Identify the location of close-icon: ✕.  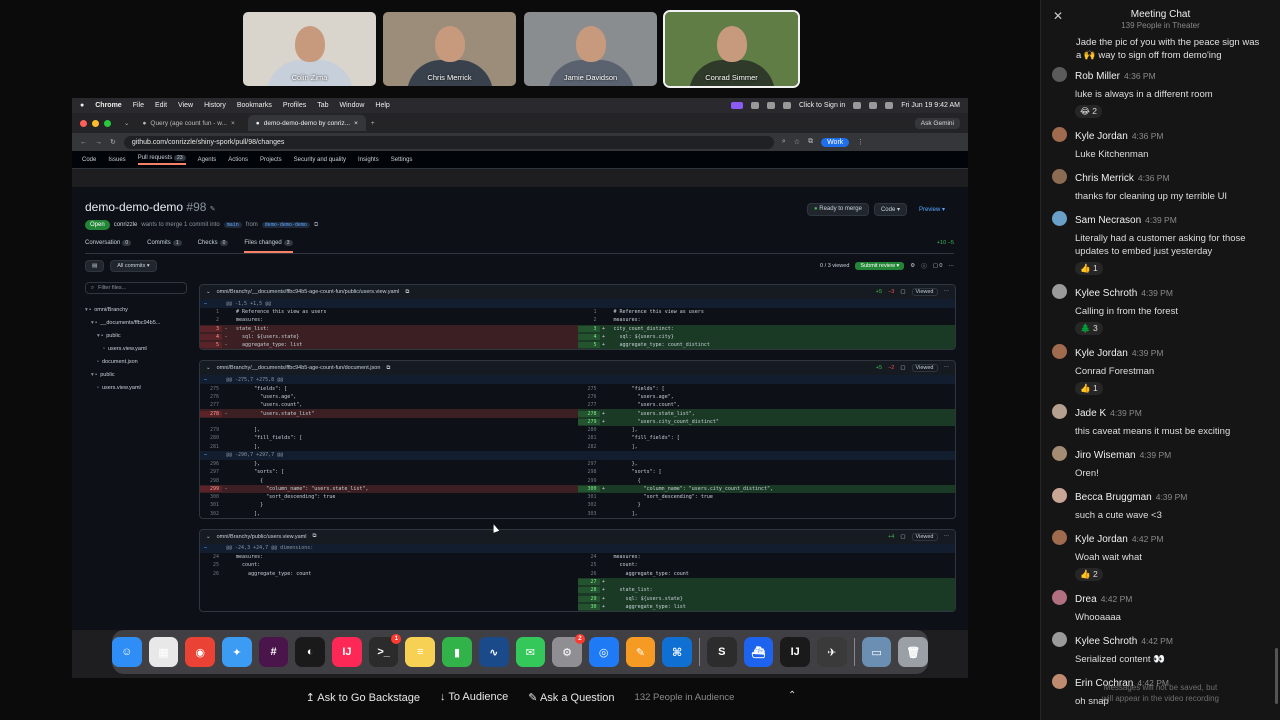
(1058, 16).